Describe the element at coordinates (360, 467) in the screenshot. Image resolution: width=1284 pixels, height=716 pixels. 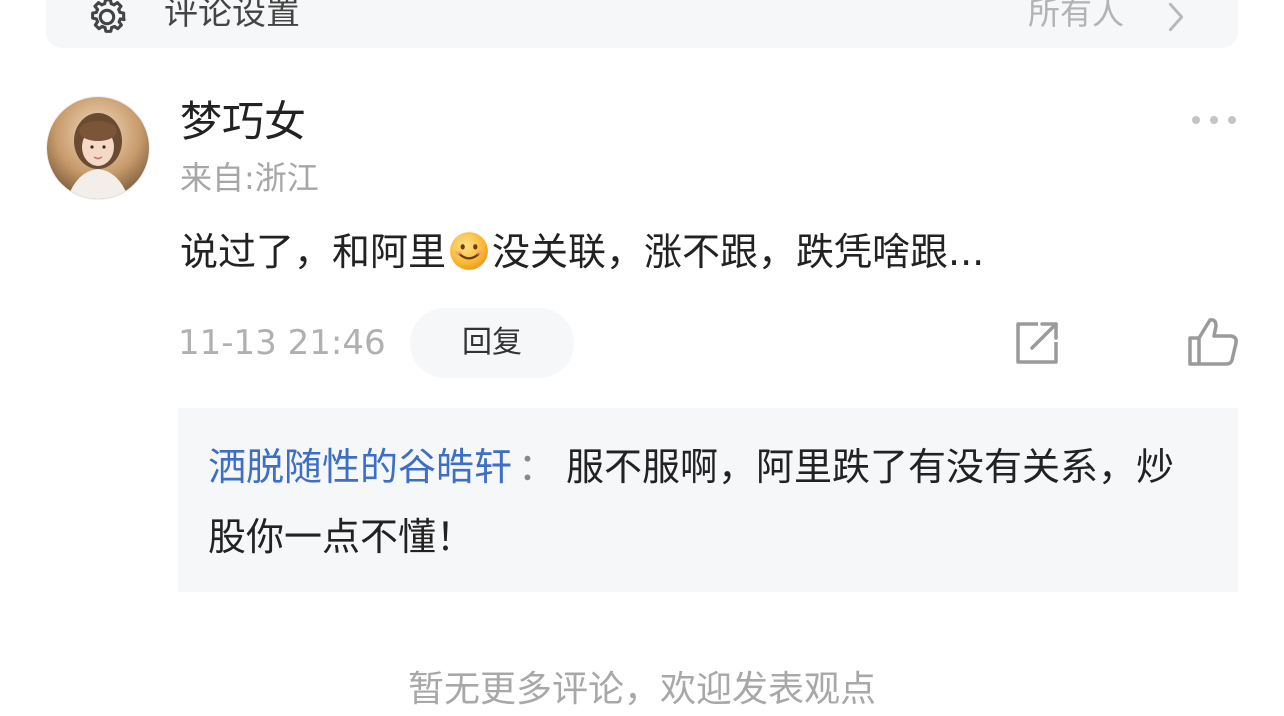
I see `reply-username: 洒脱随性的谷皓轩` at that location.